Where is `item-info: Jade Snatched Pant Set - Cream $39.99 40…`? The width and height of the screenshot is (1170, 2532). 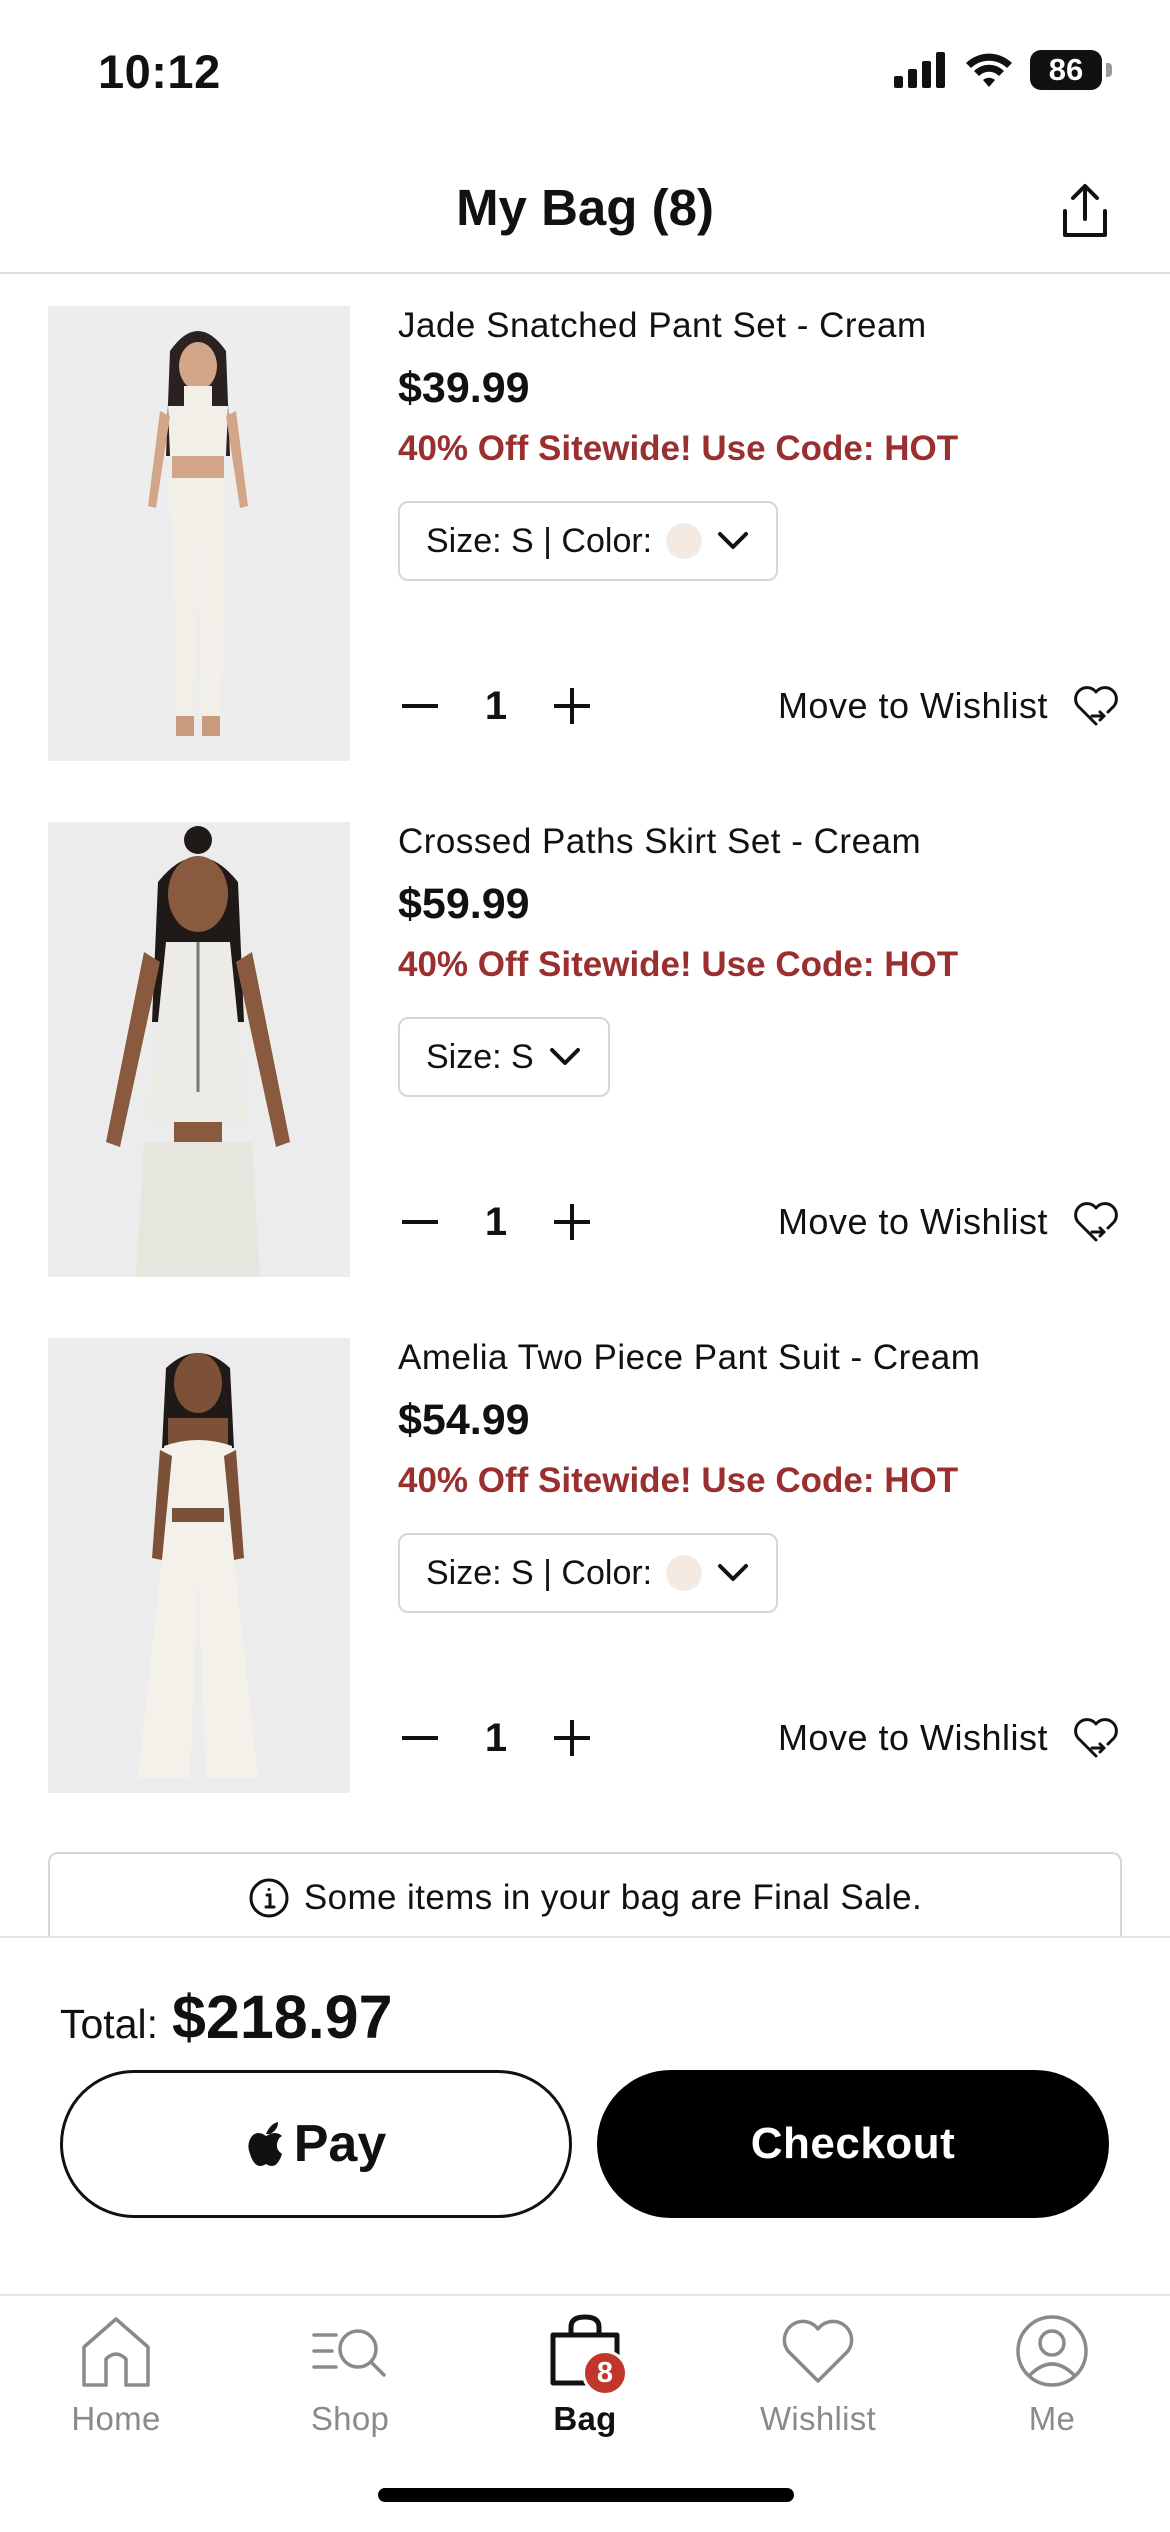 item-info: Jade Snatched Pant Set - Cream $39.99 40… is located at coordinates (760, 443).